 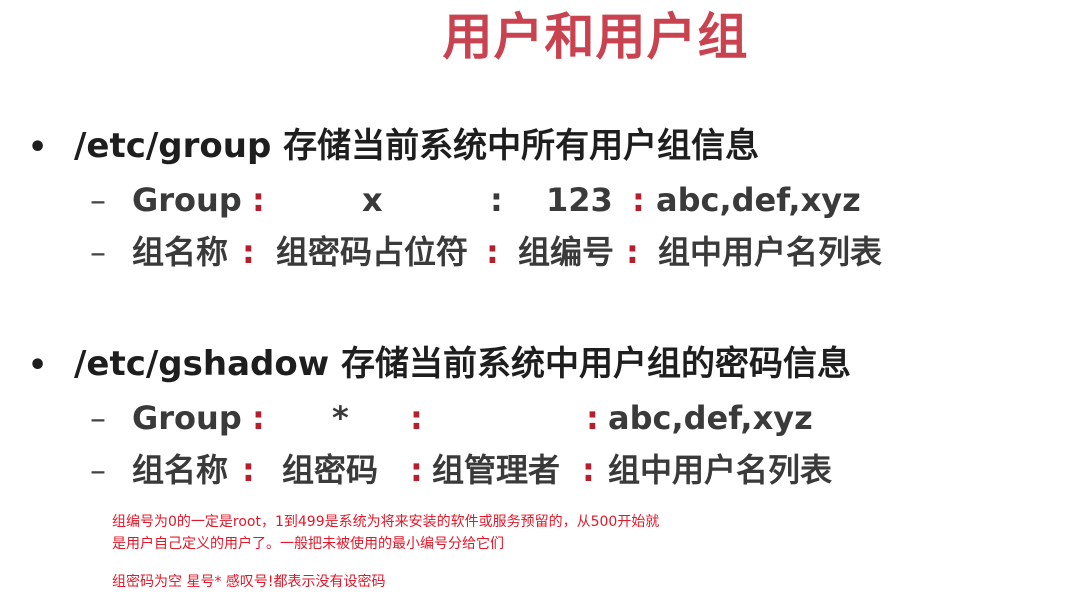 I want to click on group-admin-label: 组管理者, so click(x=496, y=470).